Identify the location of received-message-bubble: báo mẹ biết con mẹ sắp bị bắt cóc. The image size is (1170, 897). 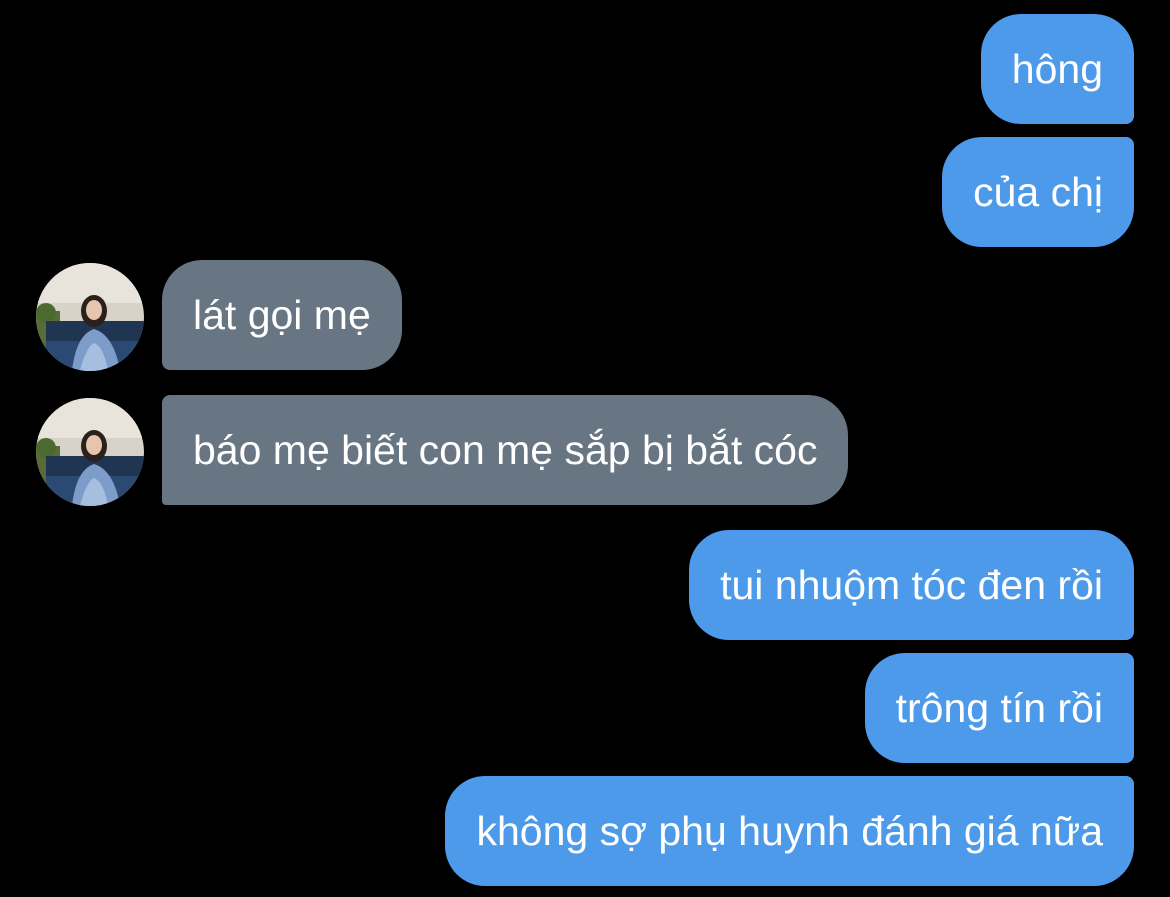
(505, 450).